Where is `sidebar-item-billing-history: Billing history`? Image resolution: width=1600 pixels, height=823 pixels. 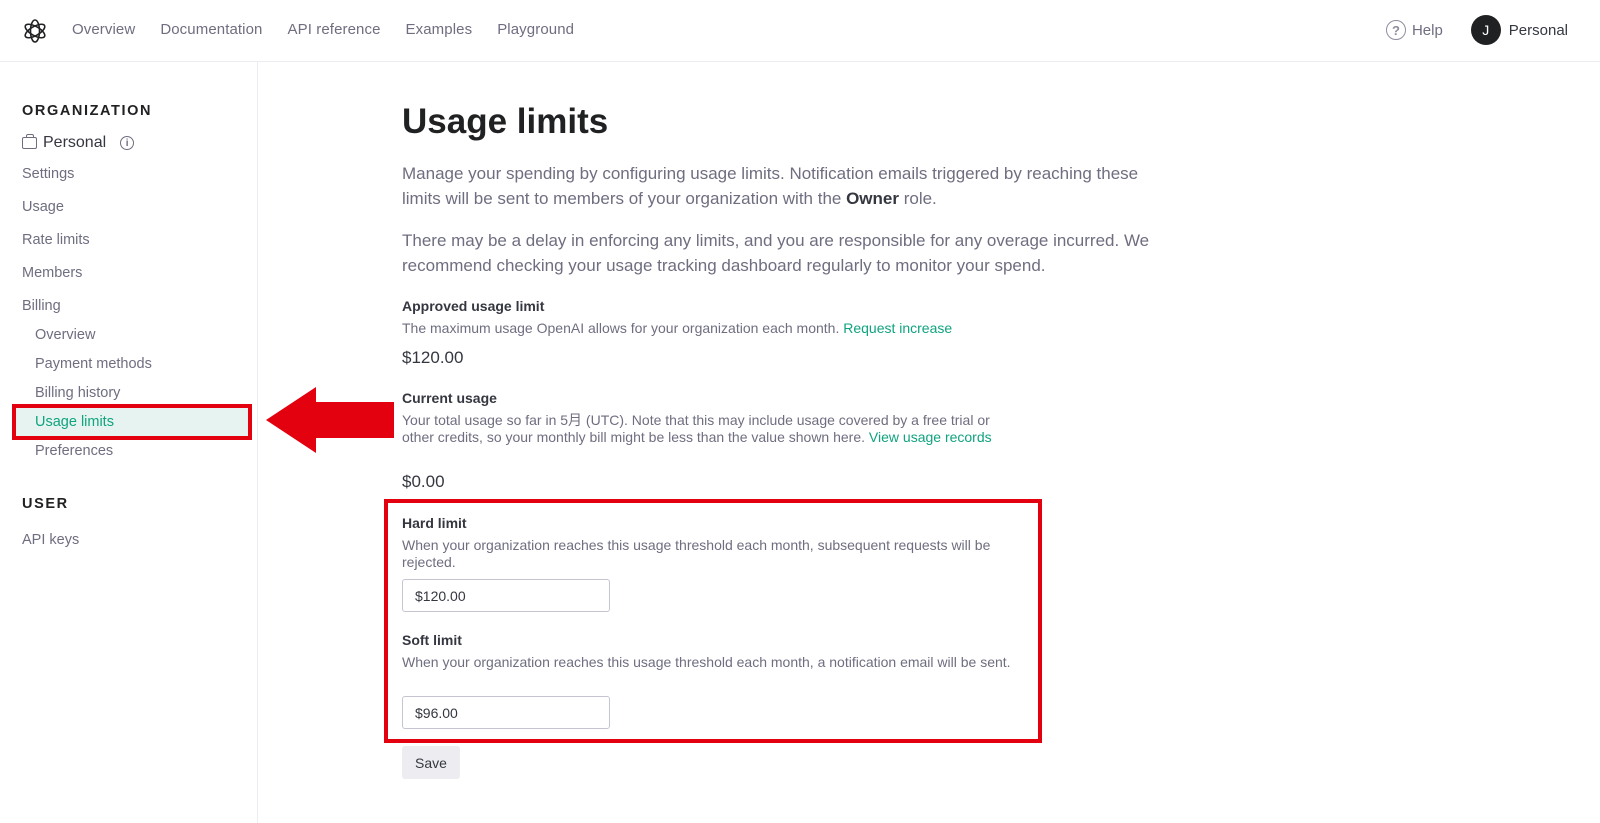 sidebar-item-billing-history: Billing history is located at coordinates (77, 393).